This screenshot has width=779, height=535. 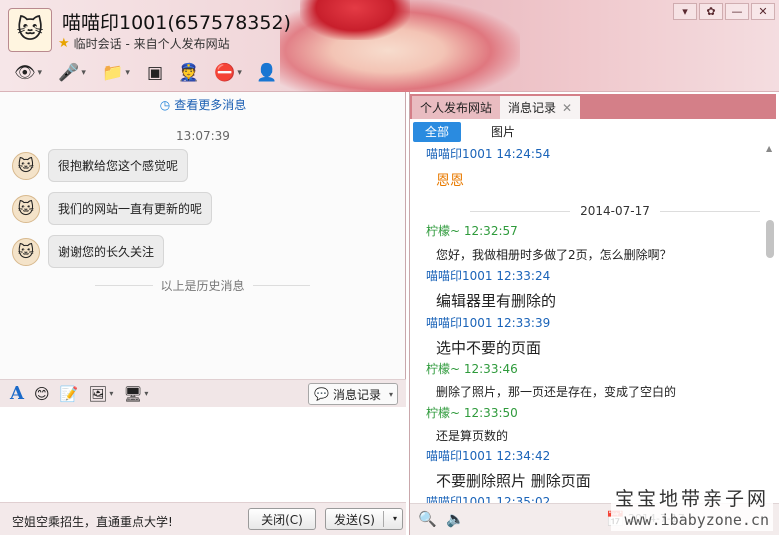 What do you see at coordinates (472, 231) in the screenshot?
I see `history-sender: 柠檬~ 12:32:57` at bounding box center [472, 231].